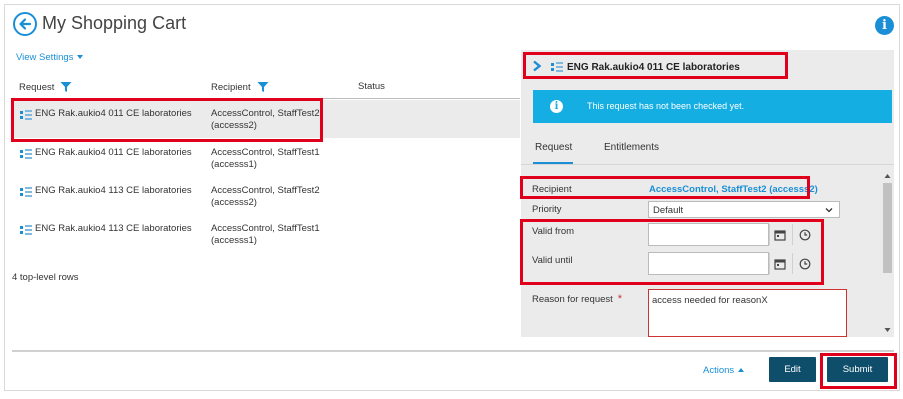 The width and height of the screenshot is (903, 399). I want to click on actions-dropdown: Actions, so click(724, 370).